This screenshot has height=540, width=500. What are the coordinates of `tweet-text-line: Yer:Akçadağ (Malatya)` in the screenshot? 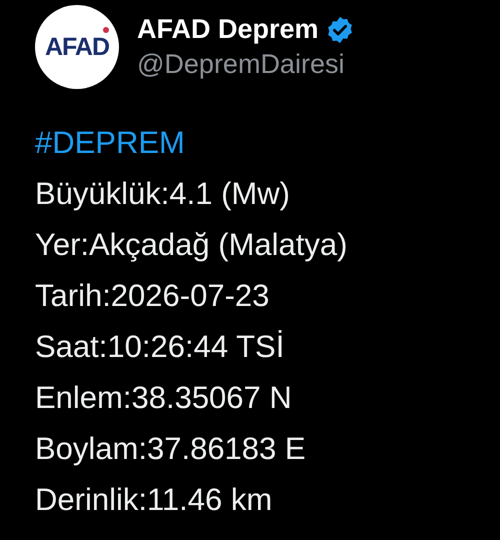 It's located at (191, 245).